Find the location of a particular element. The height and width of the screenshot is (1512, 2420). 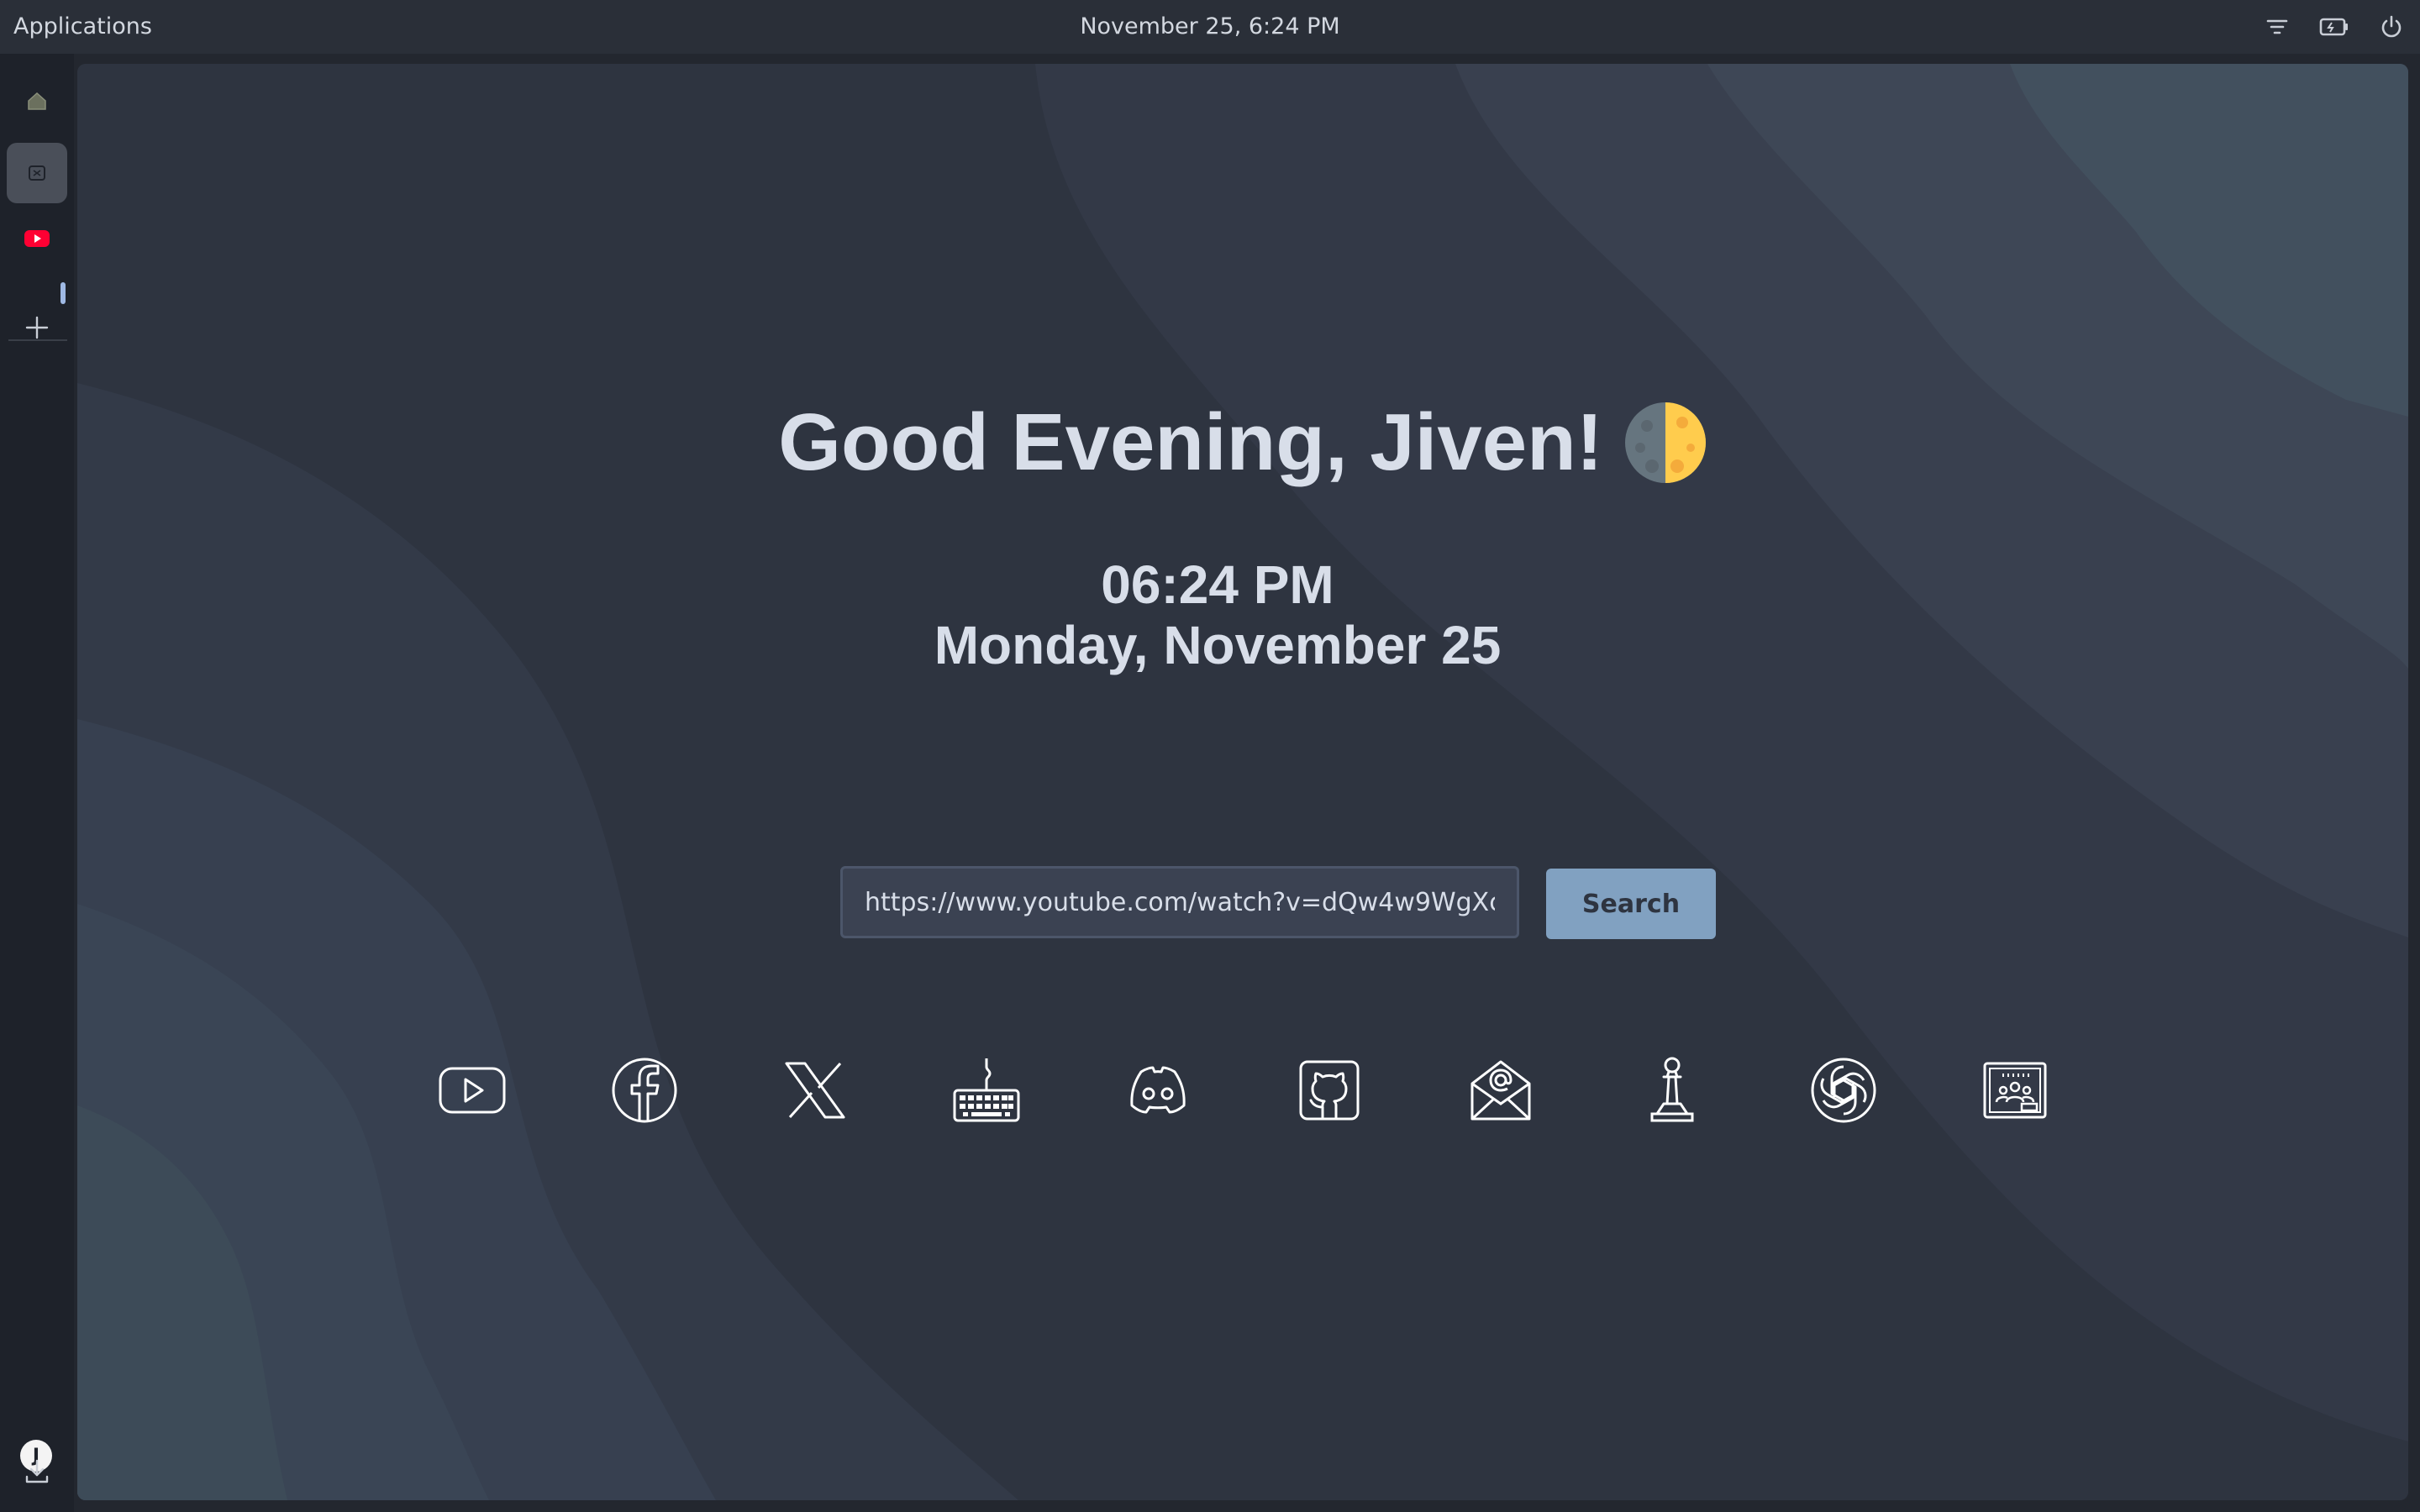

sidebar: J is located at coordinates (37, 783).